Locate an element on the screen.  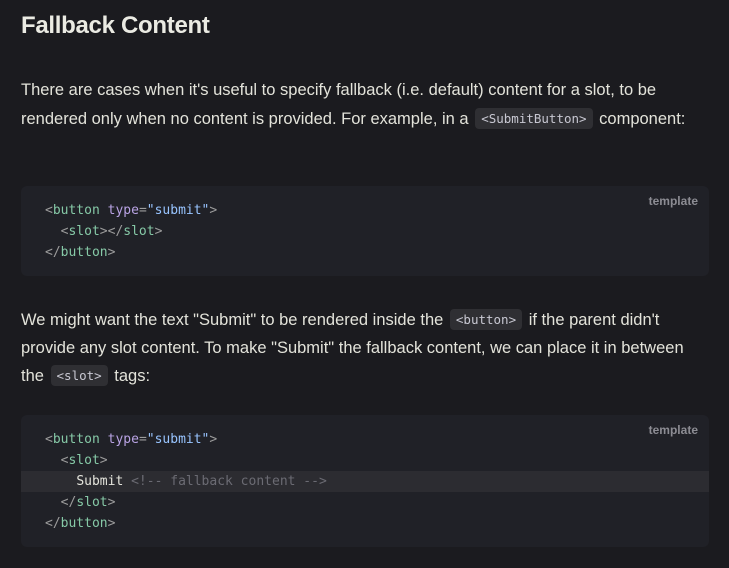
code-line: <slot></slot> is located at coordinates (365, 231).